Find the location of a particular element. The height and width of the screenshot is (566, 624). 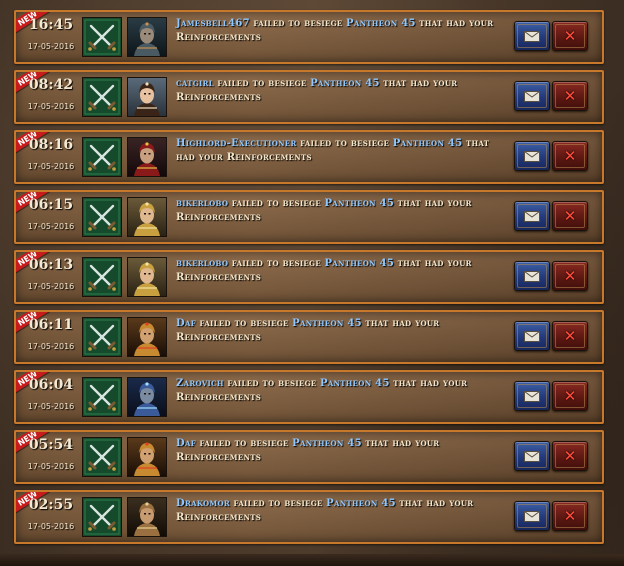

report-time: 02:55 is located at coordinates (51, 505).